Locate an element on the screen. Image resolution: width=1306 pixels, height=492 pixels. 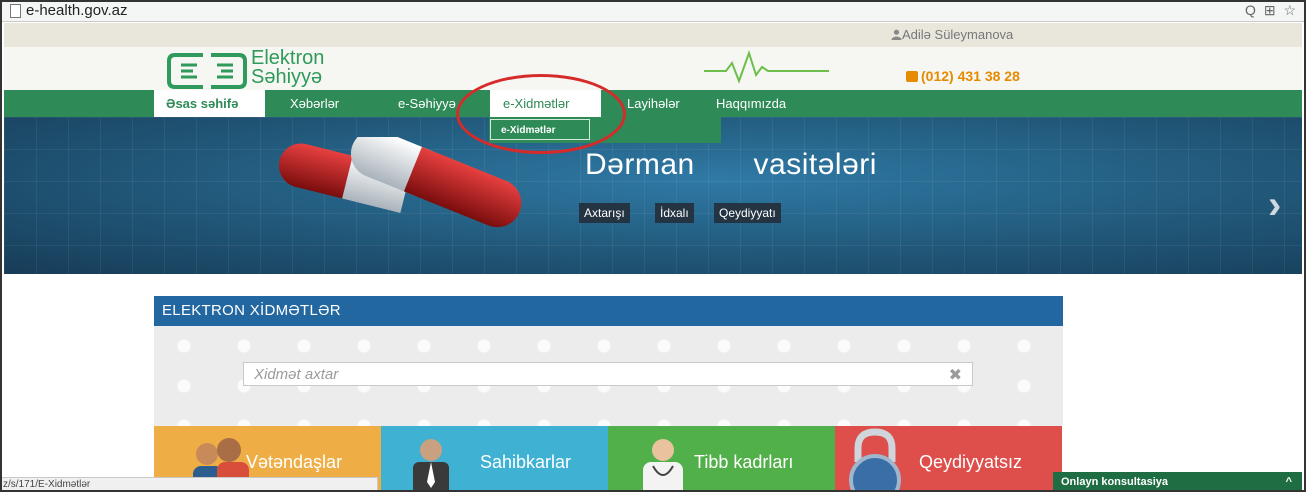
service-search-input: Xidmət axtar ✖ is located at coordinates (608, 374).